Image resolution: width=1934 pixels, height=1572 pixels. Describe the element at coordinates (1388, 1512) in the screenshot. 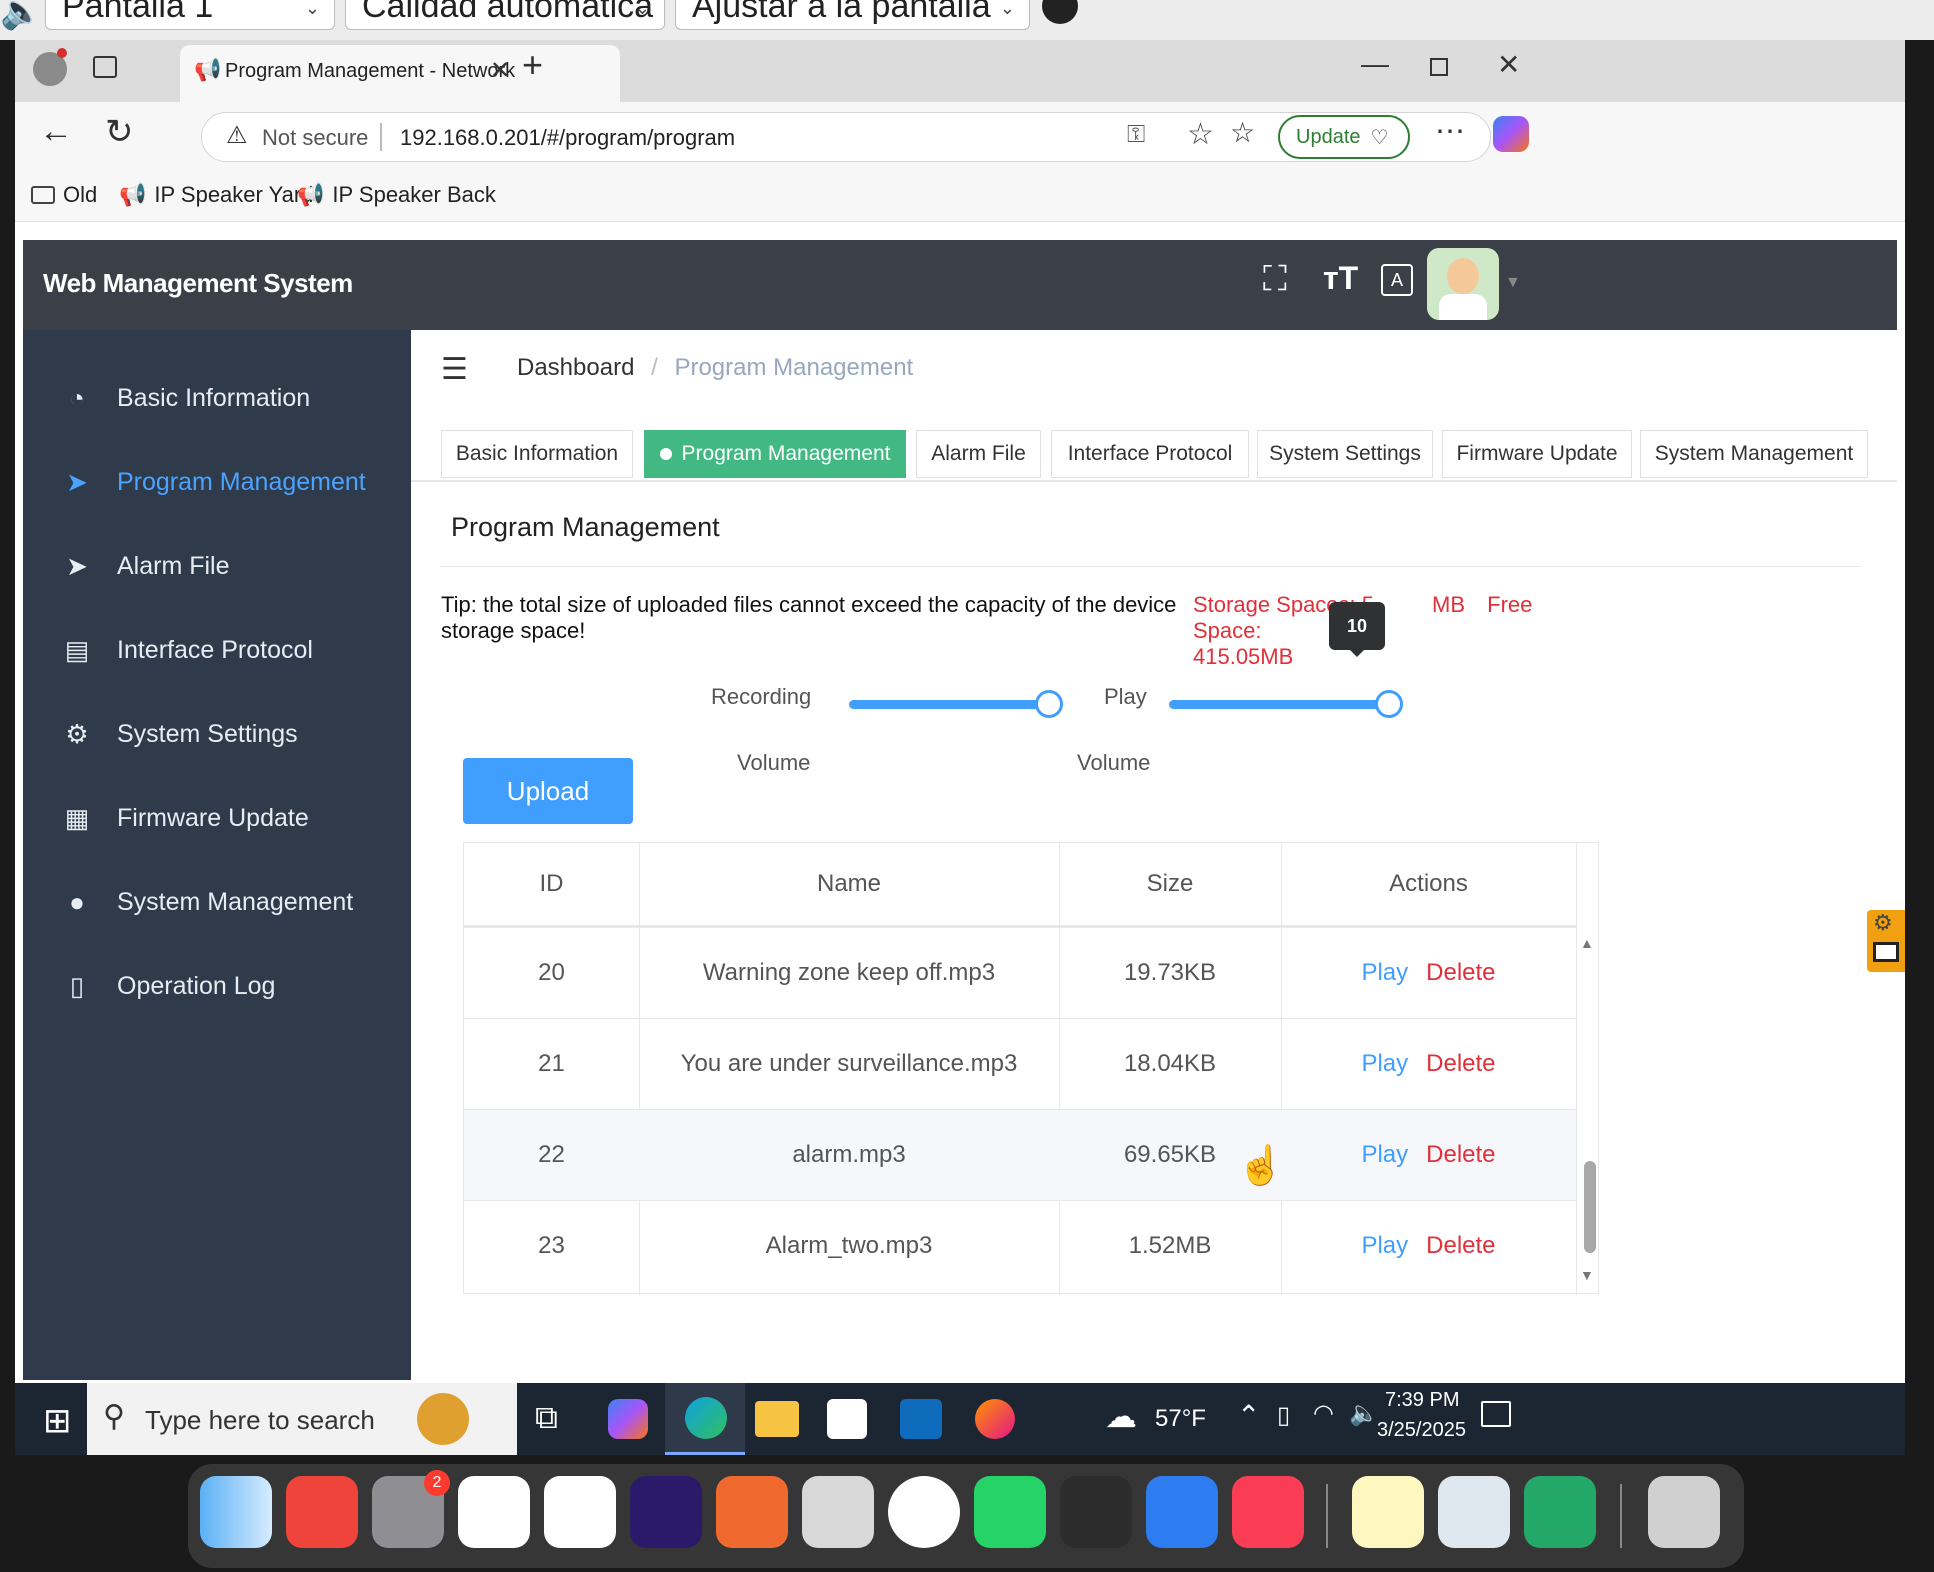

I see `notes-icon` at that location.